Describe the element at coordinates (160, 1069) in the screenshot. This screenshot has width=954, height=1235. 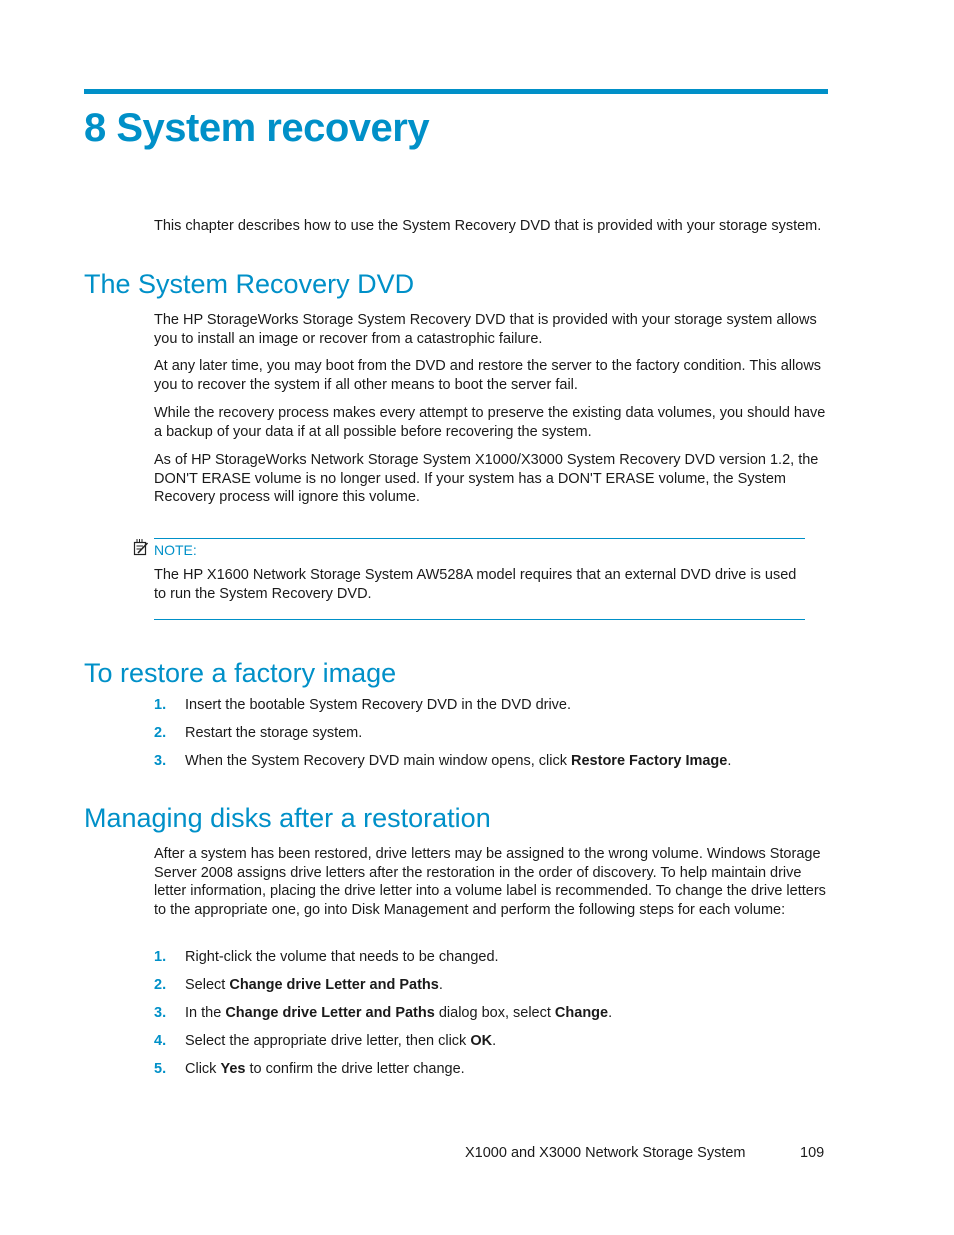
I see `step-number: 5.` at that location.